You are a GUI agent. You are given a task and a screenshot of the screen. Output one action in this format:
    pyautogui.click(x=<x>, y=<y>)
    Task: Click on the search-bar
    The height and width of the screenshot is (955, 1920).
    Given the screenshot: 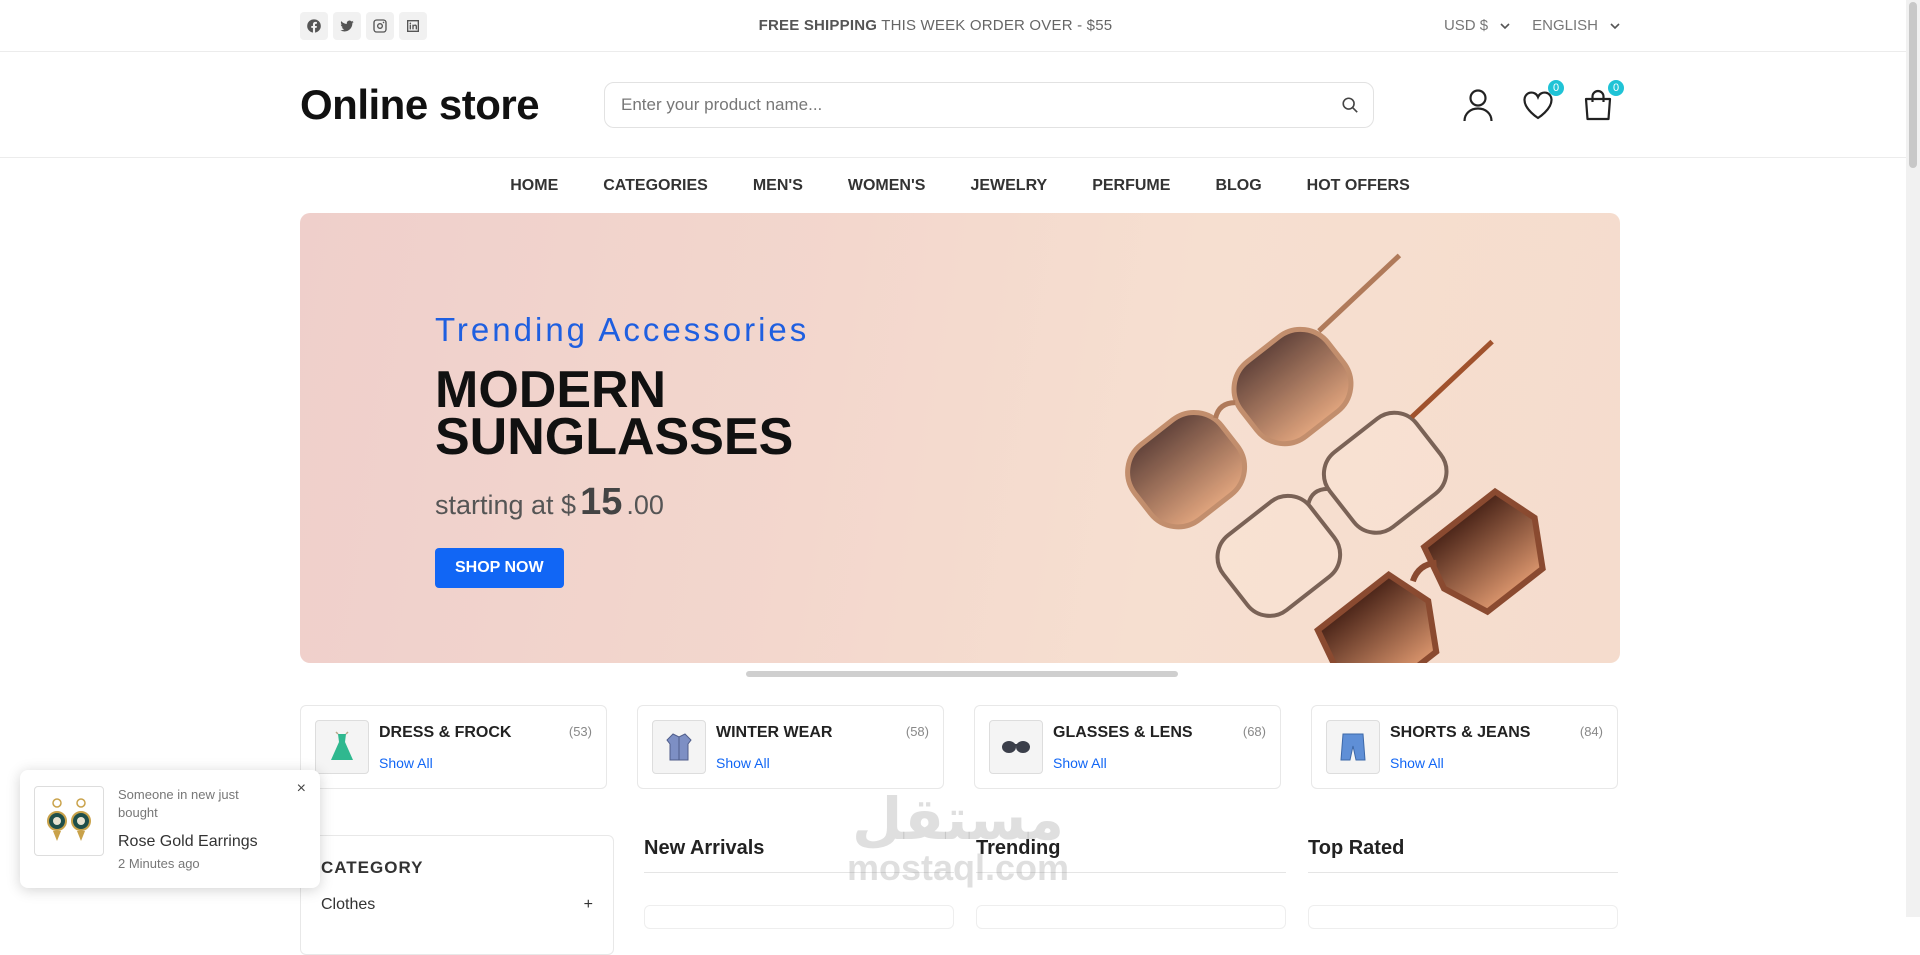 What is the action you would take?
    pyautogui.click(x=989, y=104)
    